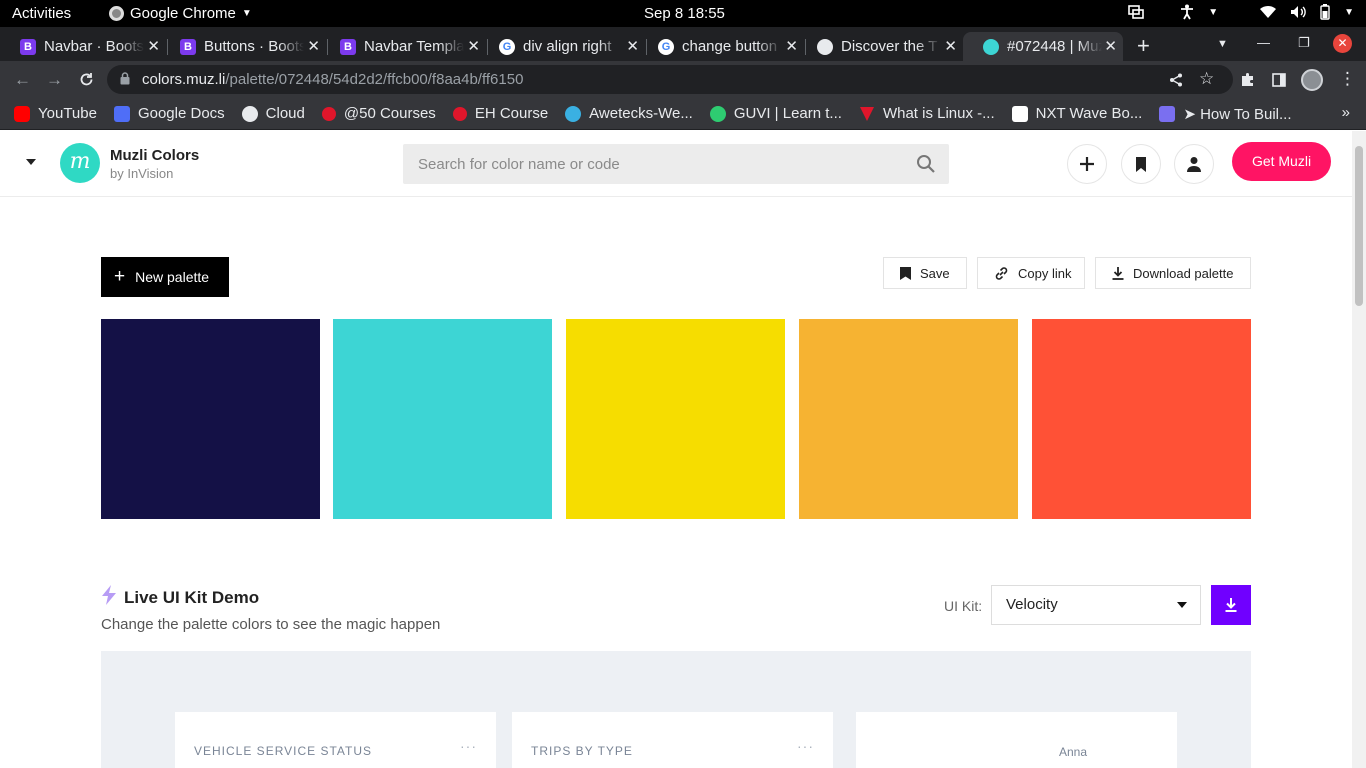  I want to click on tab-5: G change button ✕, so click(721, 46).